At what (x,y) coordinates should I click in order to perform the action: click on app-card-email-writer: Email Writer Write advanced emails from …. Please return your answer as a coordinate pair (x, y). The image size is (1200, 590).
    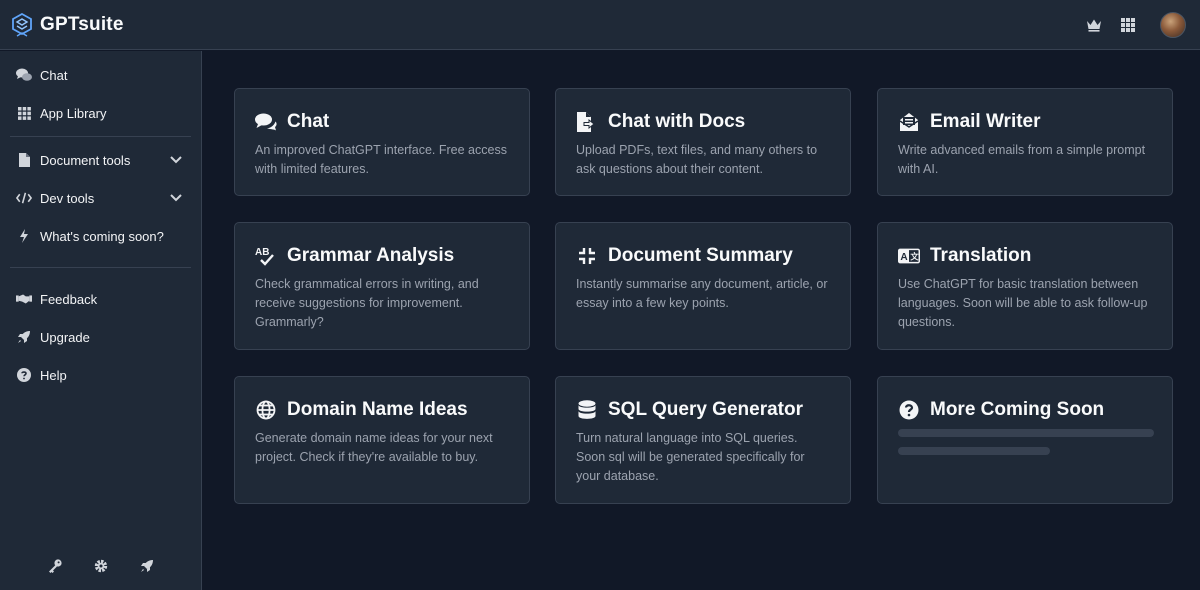
    Looking at the image, I should click on (1025, 142).